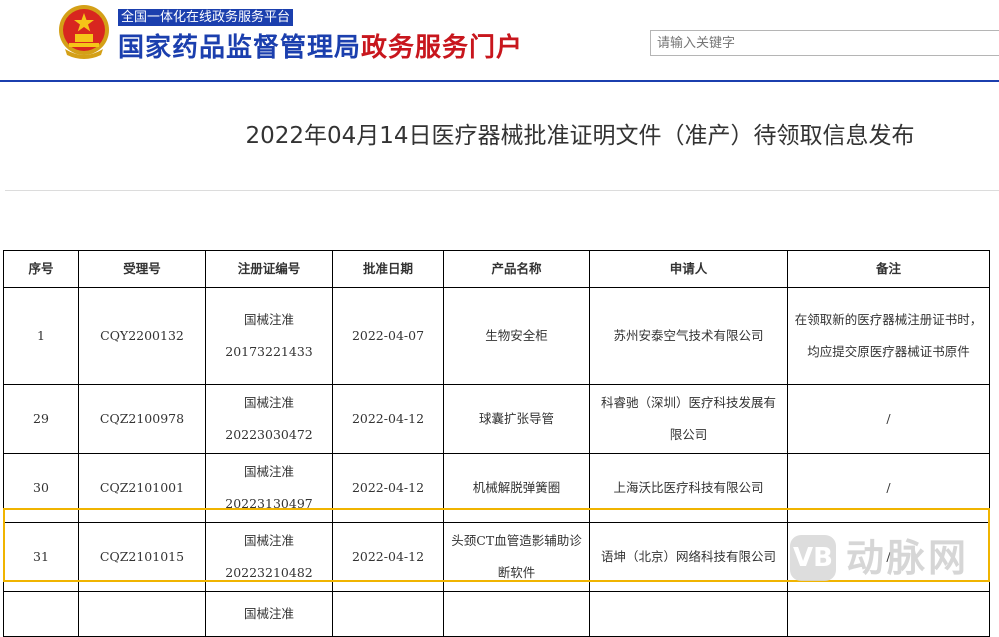  Describe the element at coordinates (813, 558) in the screenshot. I see `watermark-logo-icon: VB` at that location.